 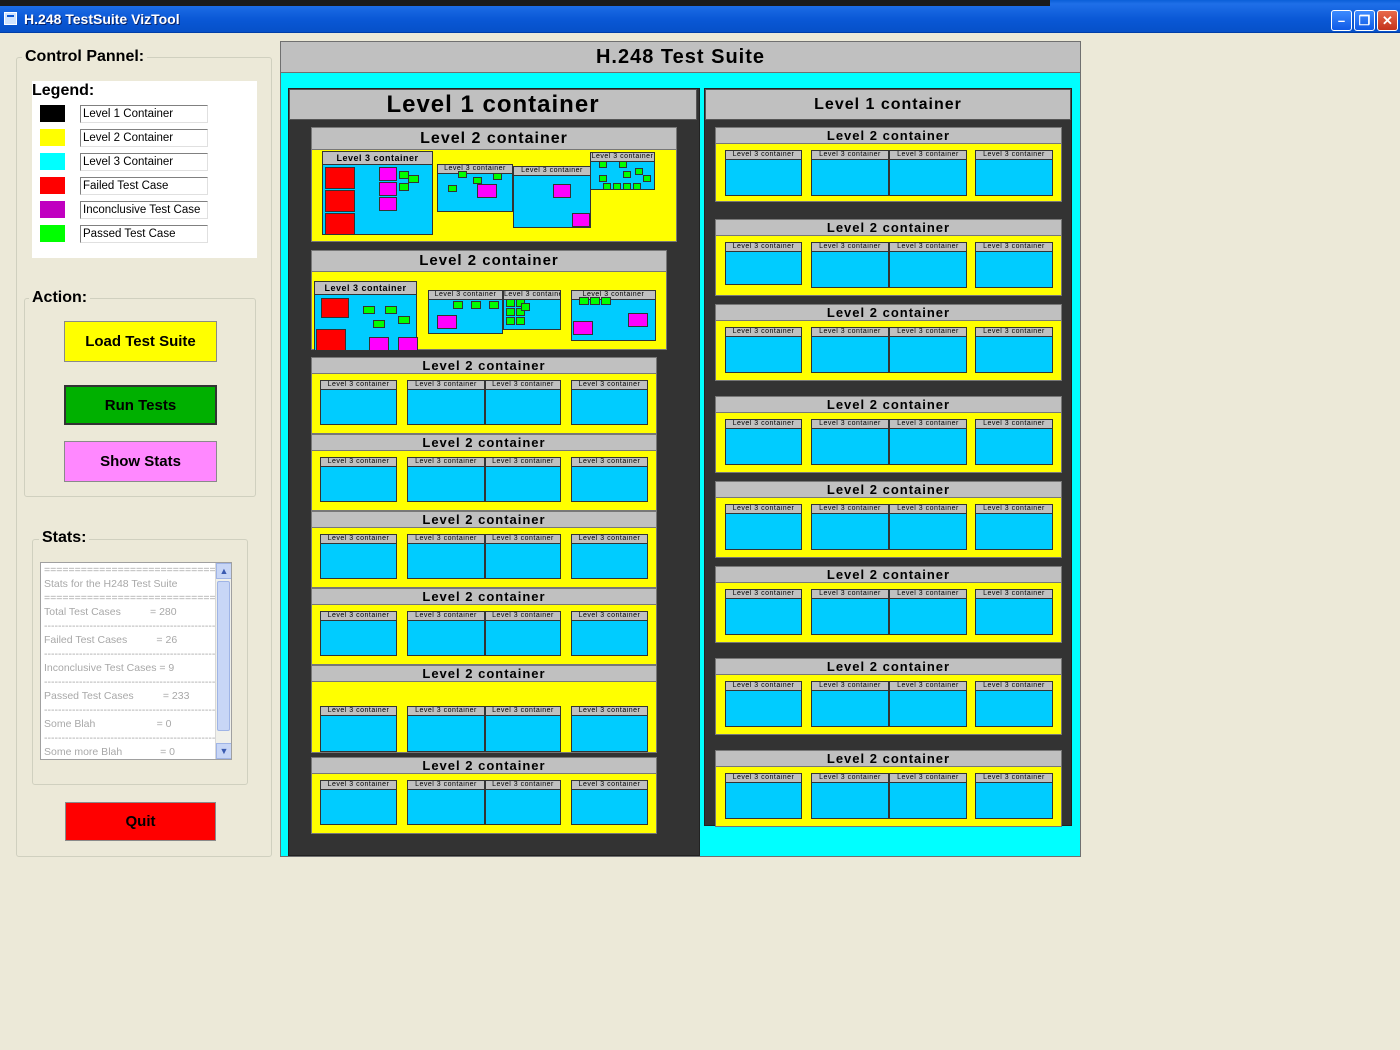 I want to click on legend-item: Level 3 Container, so click(x=125, y=162).